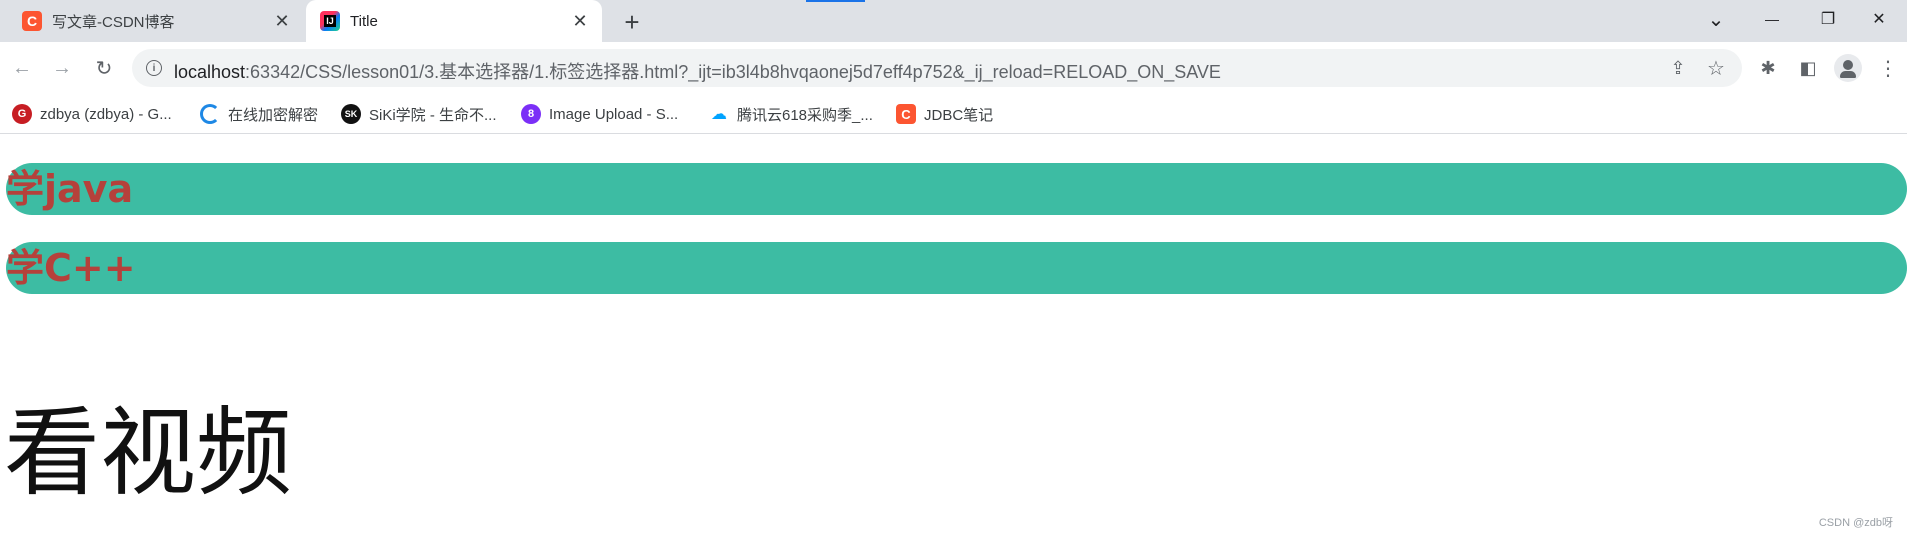 This screenshot has height=536, width=1907. Describe the element at coordinates (148, 453) in the screenshot. I see `paragraph-watch-video: 看视频` at that location.